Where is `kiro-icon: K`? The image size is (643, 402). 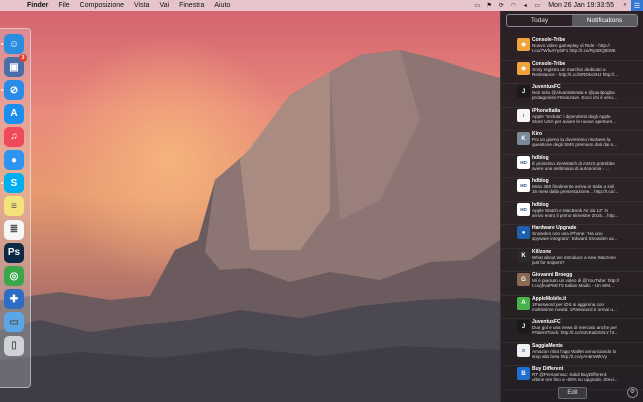 kiro-icon: K is located at coordinates (523, 138).